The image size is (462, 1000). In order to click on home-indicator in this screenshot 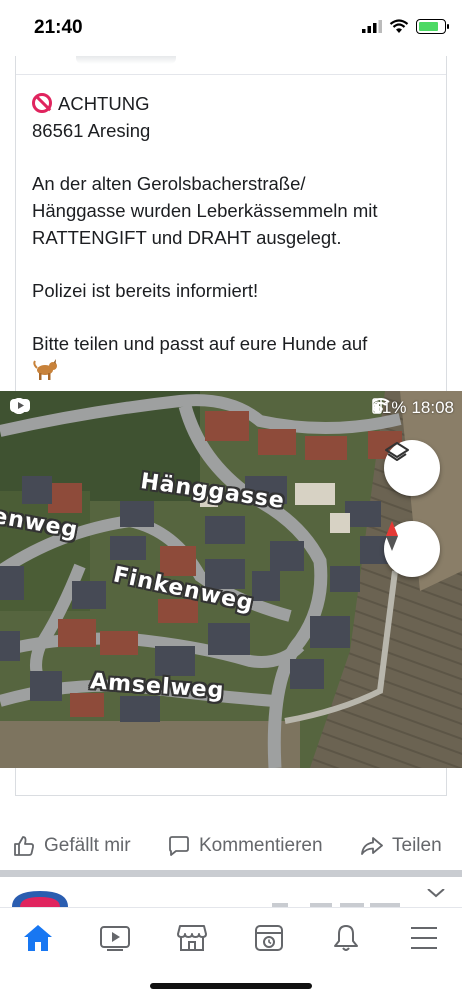, I will do `click(231, 986)`.